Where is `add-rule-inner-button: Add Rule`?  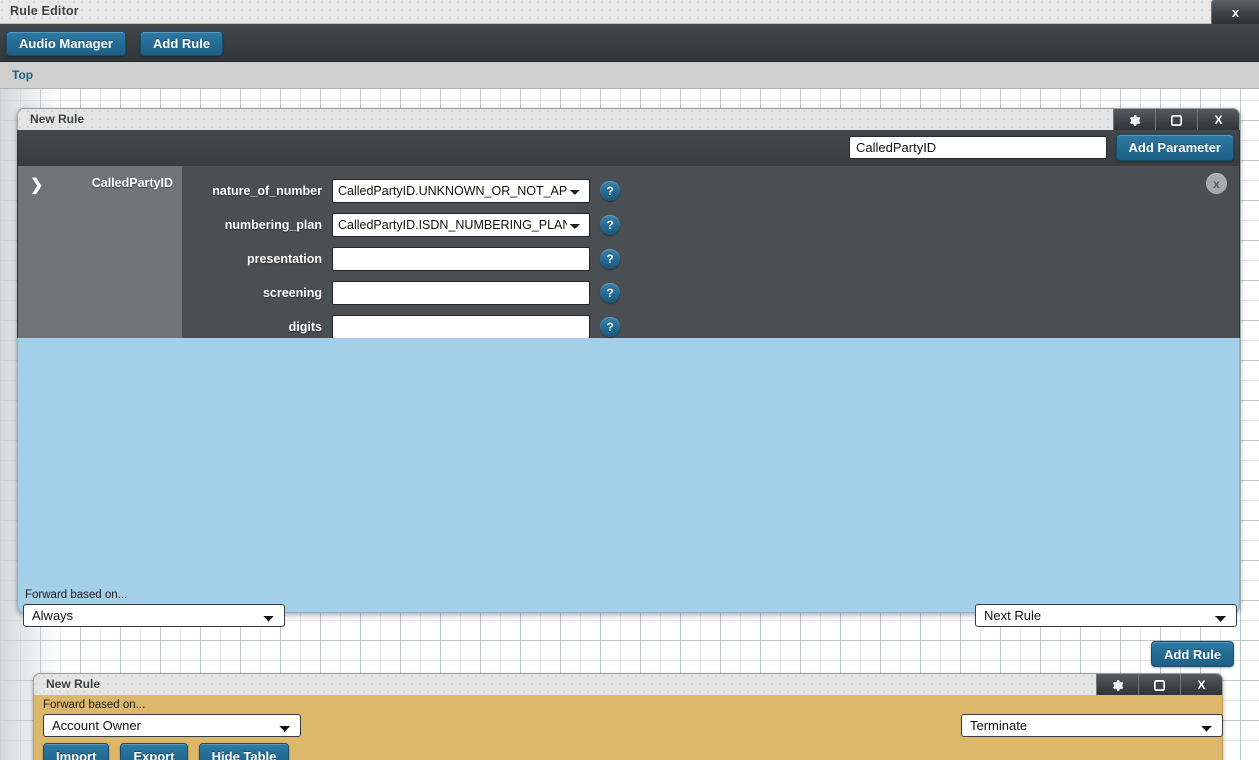
add-rule-inner-button: Add Rule is located at coordinates (1193, 654).